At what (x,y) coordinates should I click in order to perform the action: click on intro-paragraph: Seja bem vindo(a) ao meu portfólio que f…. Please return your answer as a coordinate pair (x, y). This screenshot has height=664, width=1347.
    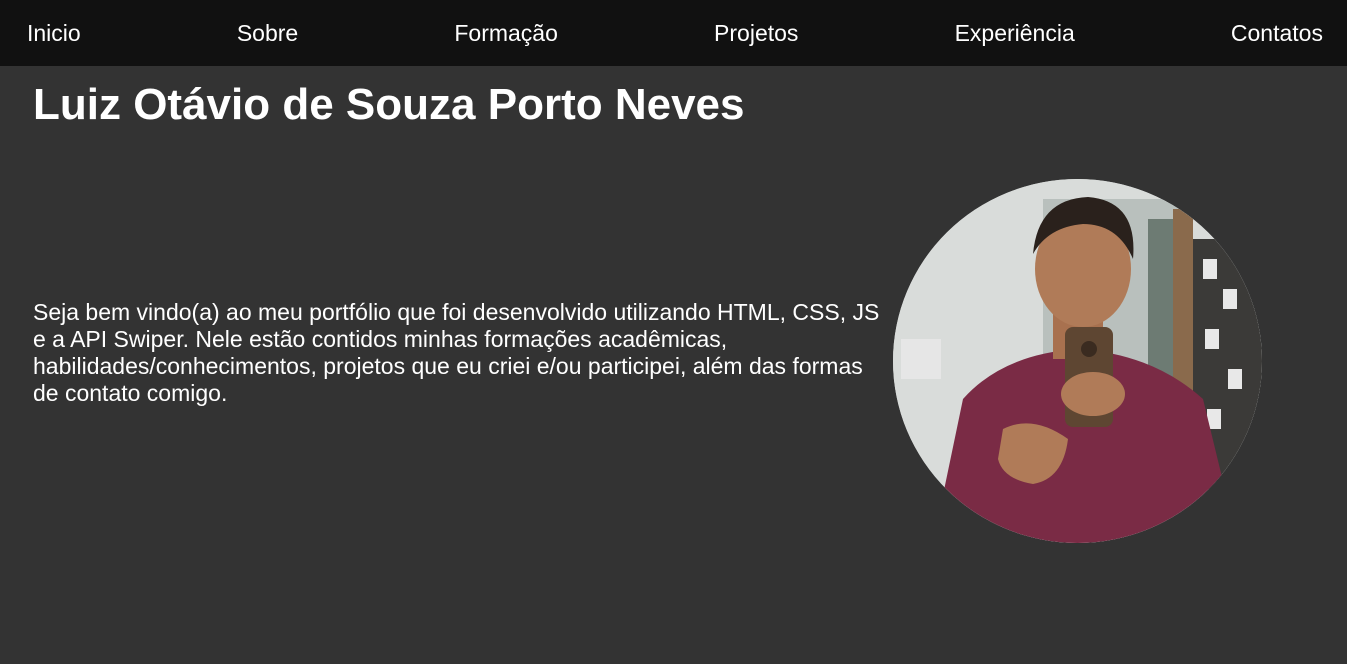
    Looking at the image, I should click on (456, 352).